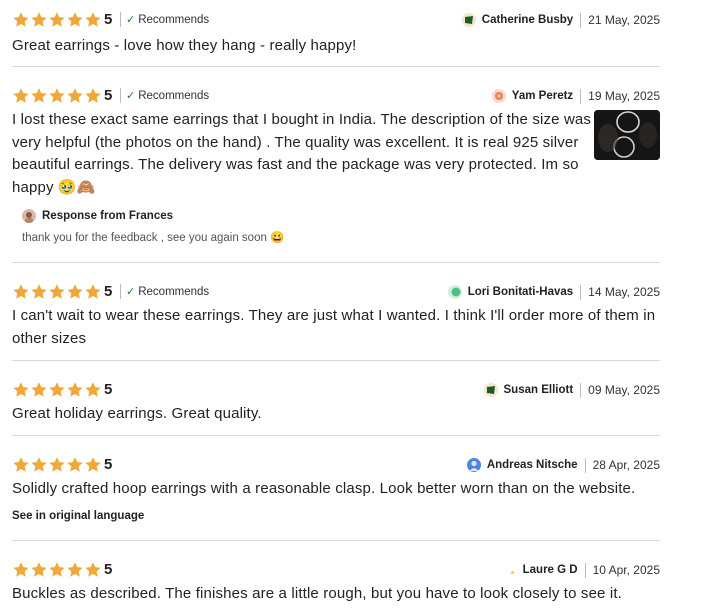  I want to click on review-date: 21 May, 2025, so click(624, 20).